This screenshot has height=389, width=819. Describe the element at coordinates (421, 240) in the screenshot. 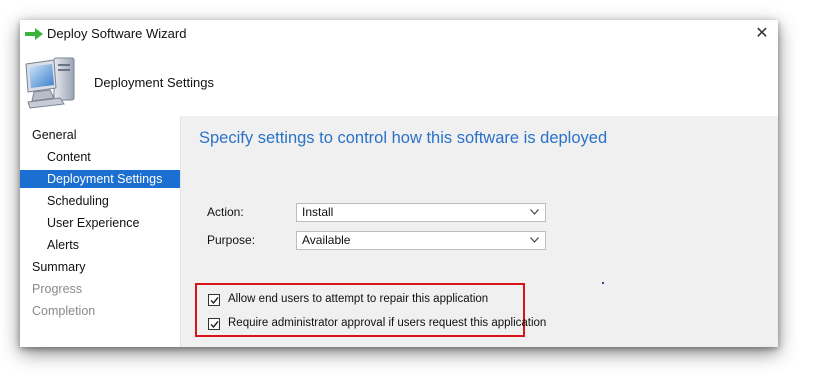

I see `purpose-dropdown: Available` at that location.